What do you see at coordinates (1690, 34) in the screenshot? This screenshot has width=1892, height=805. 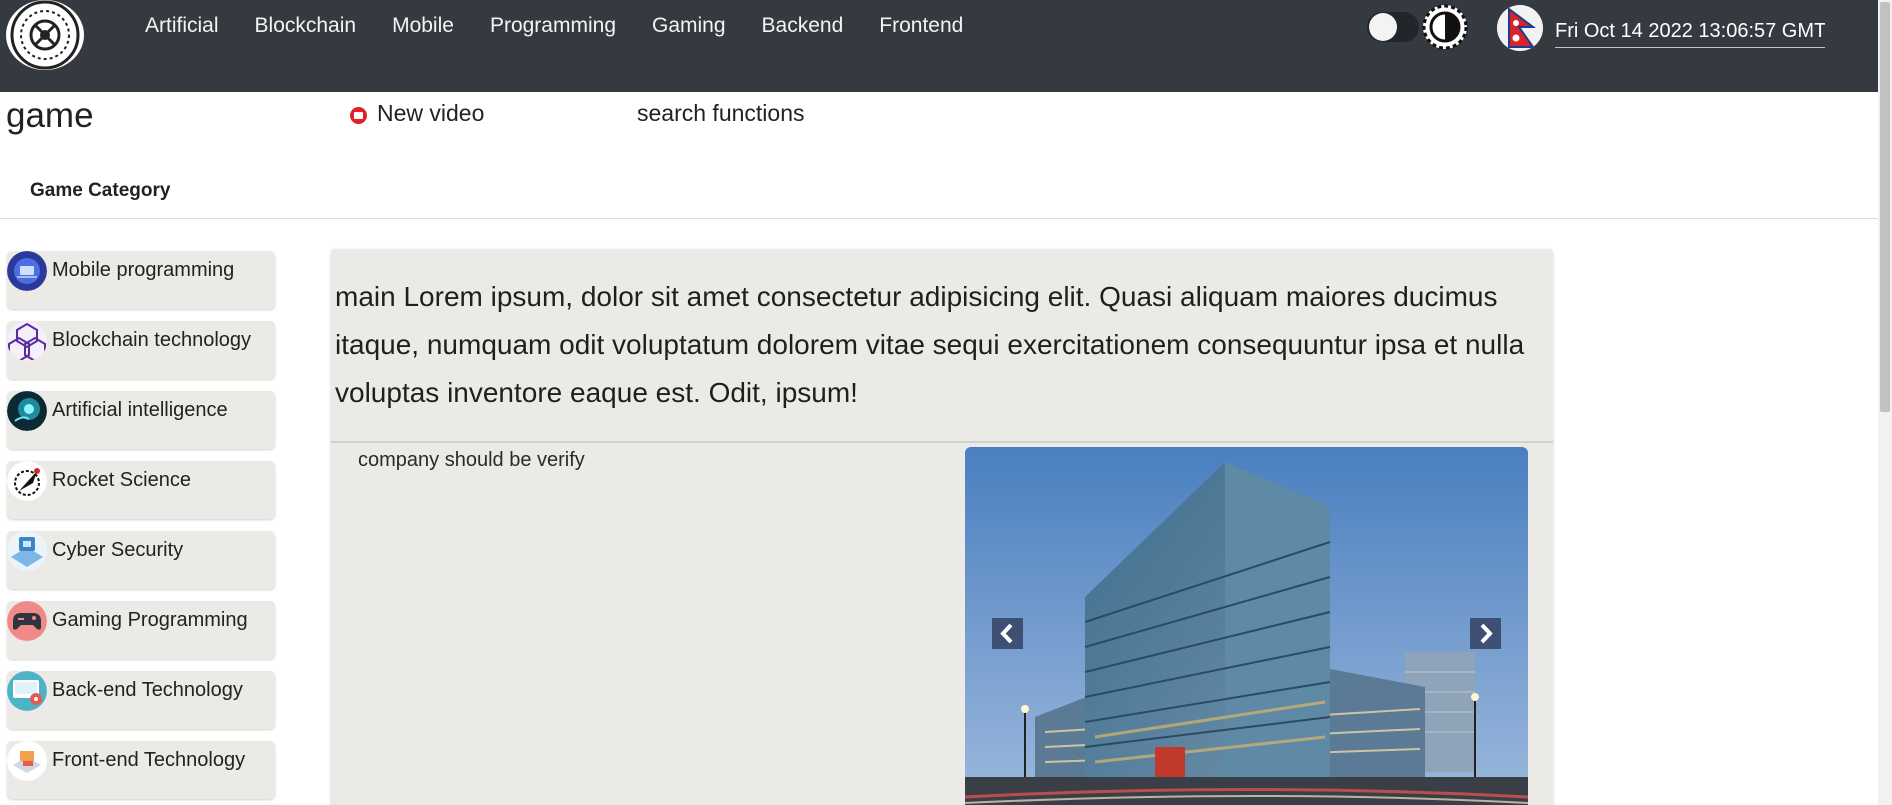 I see `datetime-display: Fri Oct 14 2022 13:06:57 GMT` at bounding box center [1690, 34].